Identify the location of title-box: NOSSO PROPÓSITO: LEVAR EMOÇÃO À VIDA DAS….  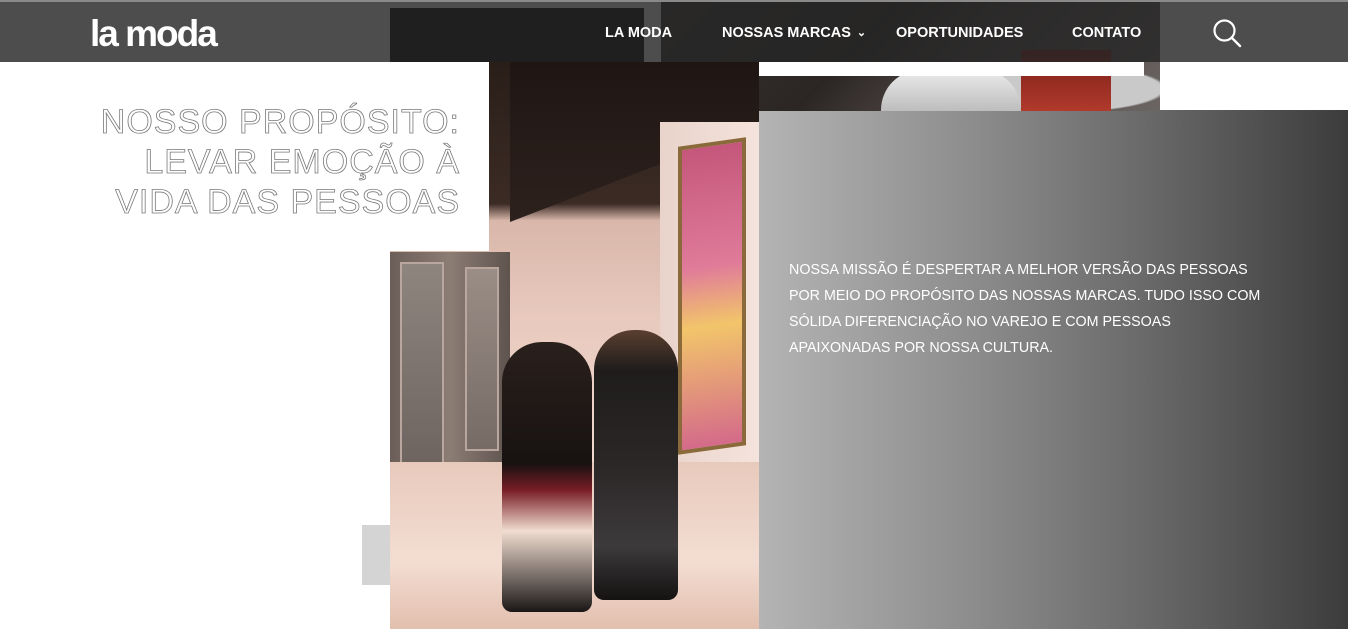
(244, 156).